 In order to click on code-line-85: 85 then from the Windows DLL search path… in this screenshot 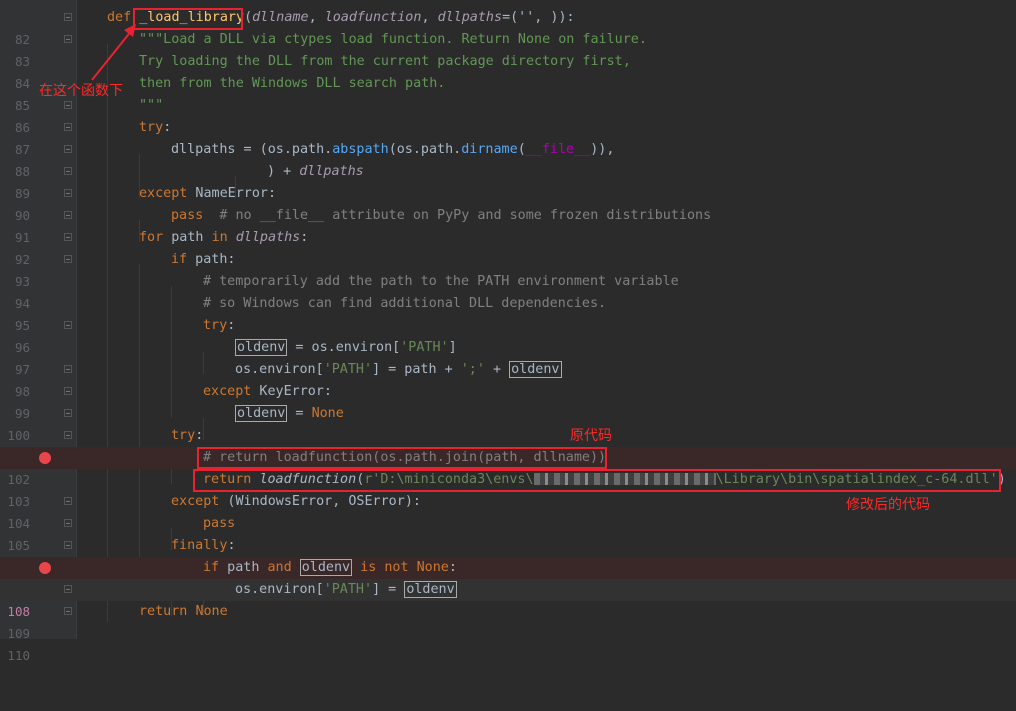, I will do `click(508, 93)`.